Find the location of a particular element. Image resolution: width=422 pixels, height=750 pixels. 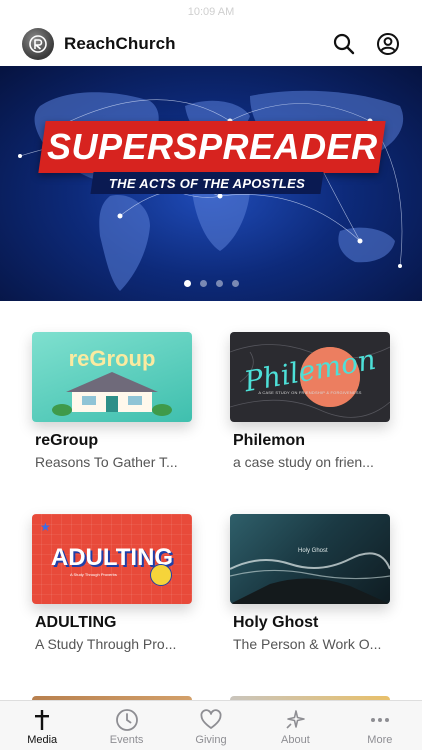

logo-icon is located at coordinates (38, 44).